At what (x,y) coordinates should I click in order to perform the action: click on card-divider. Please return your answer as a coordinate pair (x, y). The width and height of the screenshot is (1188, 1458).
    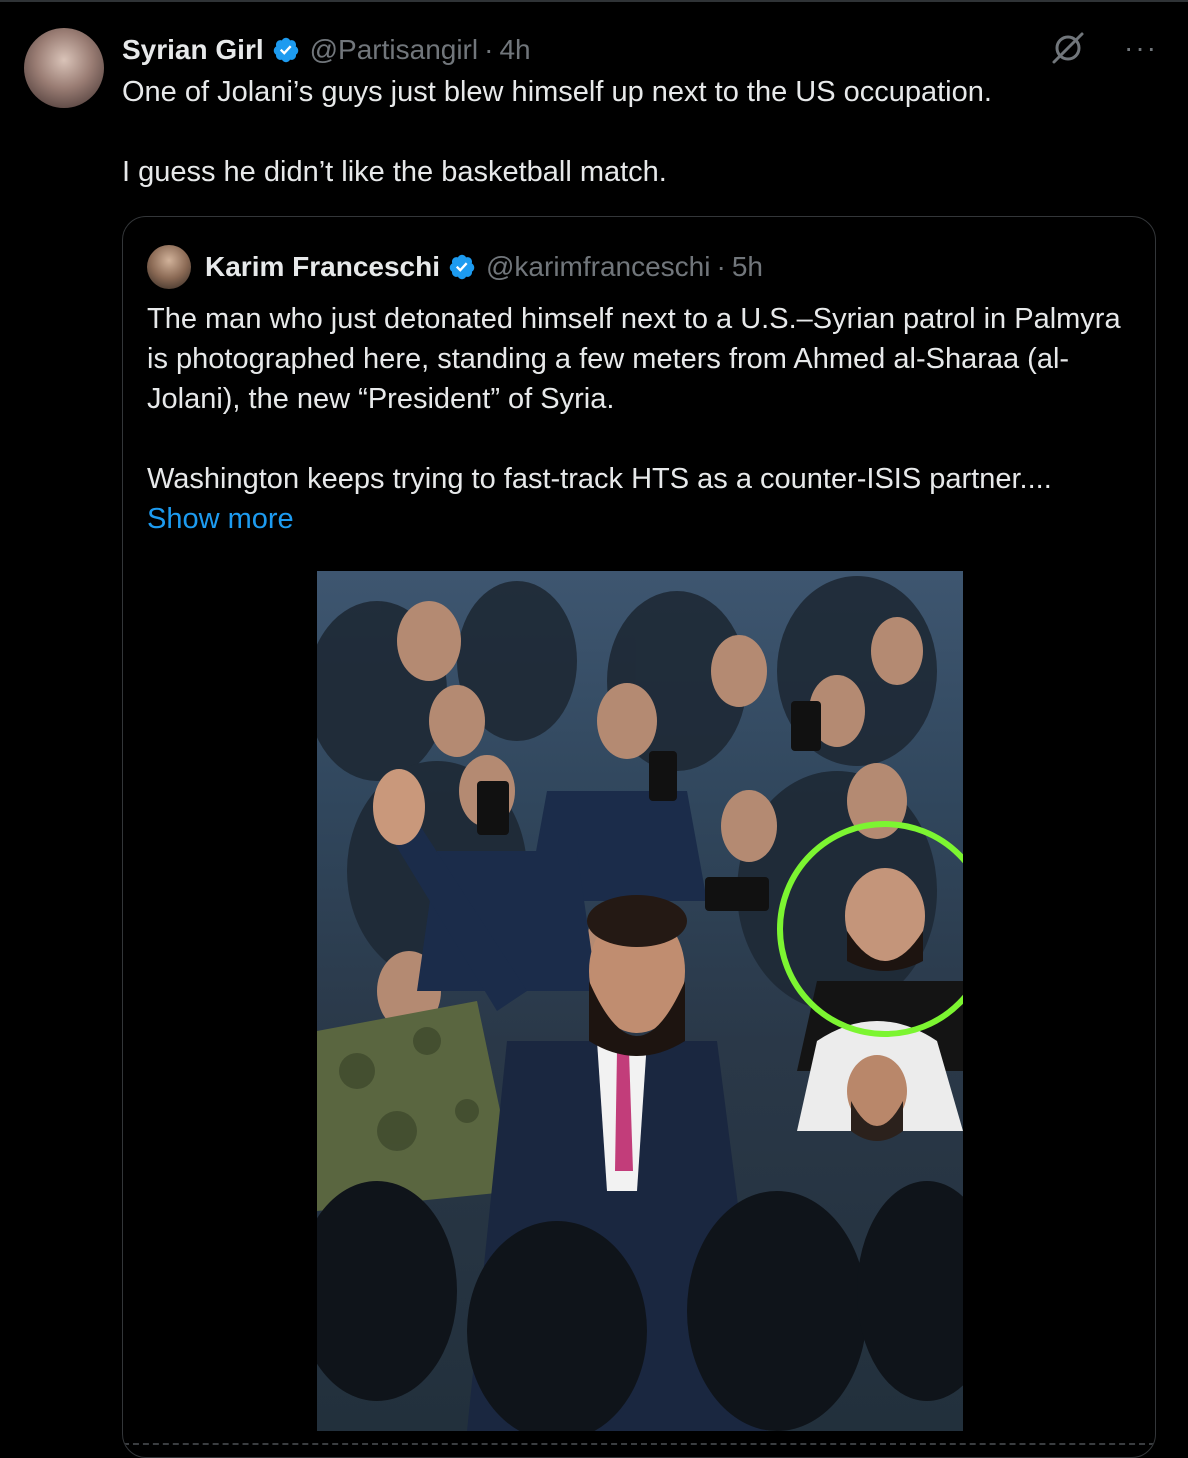
    Looking at the image, I should click on (639, 1450).